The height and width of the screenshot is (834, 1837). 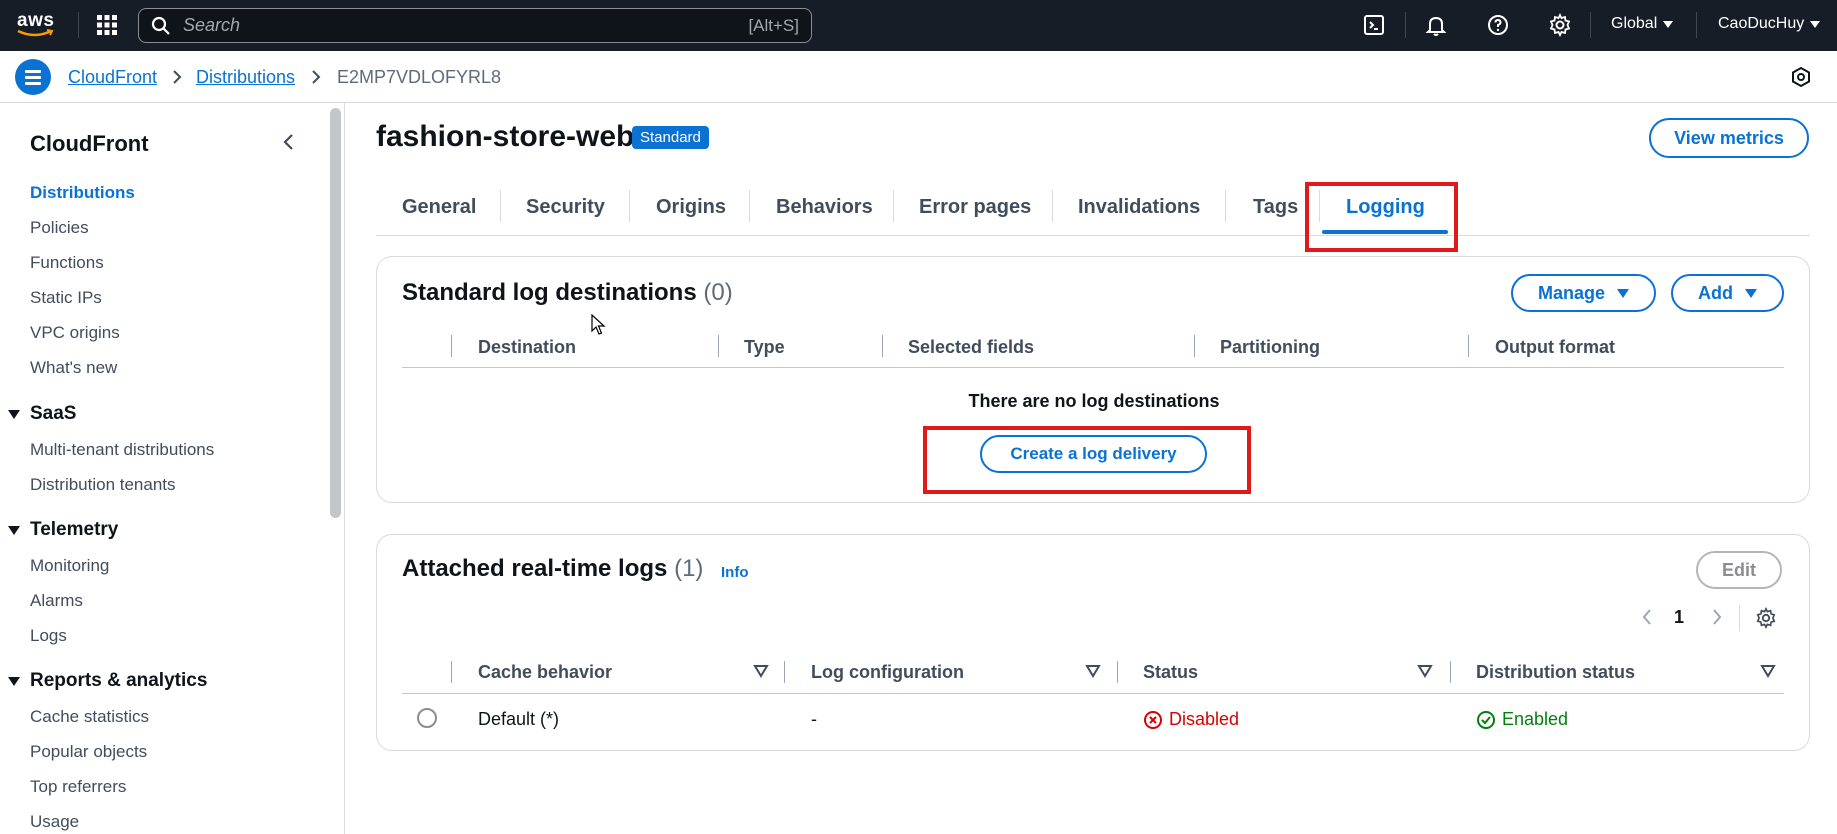 I want to click on tab-tags: Tags, so click(x=1275, y=207).